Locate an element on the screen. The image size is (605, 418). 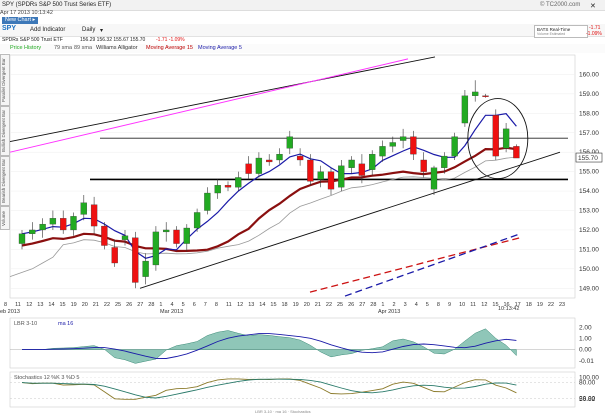
lbr-title: LBR 3-10 is located at coordinates (25, 324).